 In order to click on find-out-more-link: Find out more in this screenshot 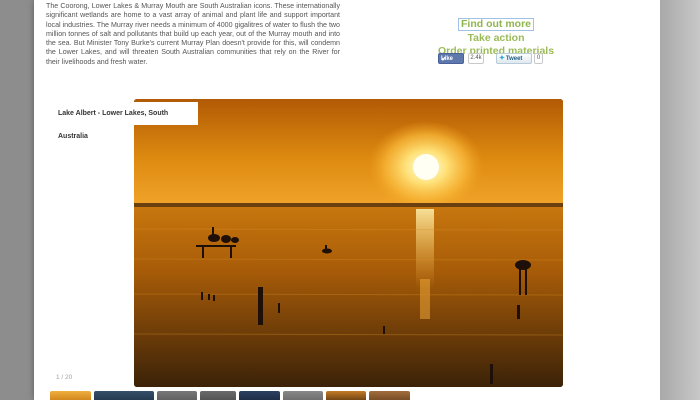, I will do `click(496, 24)`.